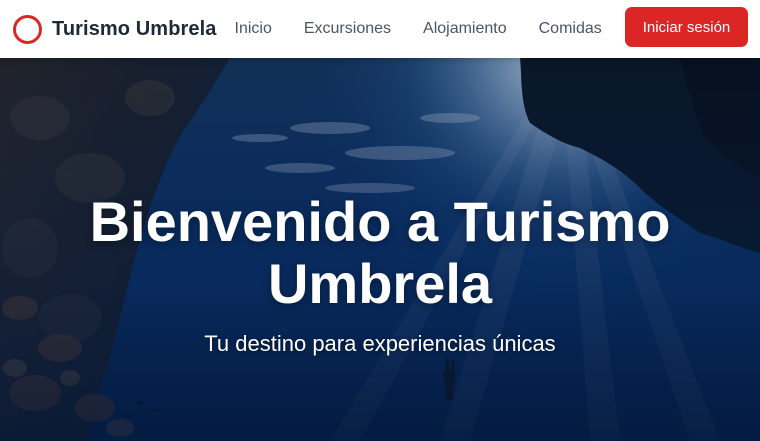  I want to click on login-button: Iniciar sesión, so click(686, 27).